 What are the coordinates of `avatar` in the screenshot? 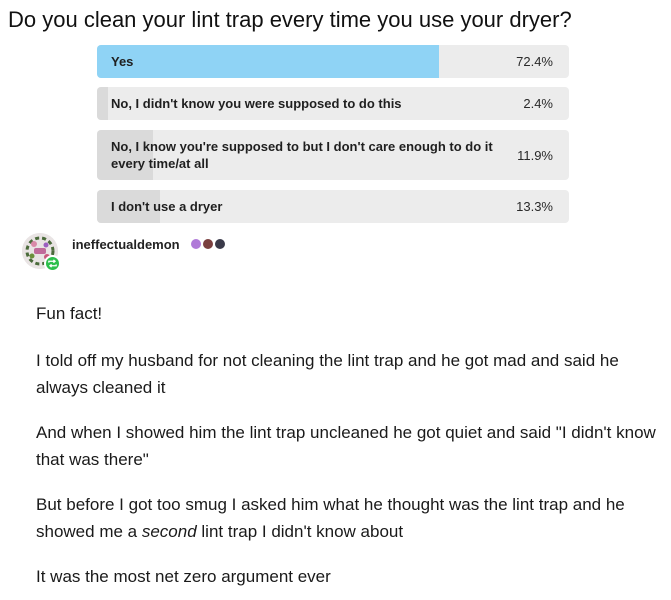 It's located at (41, 252).